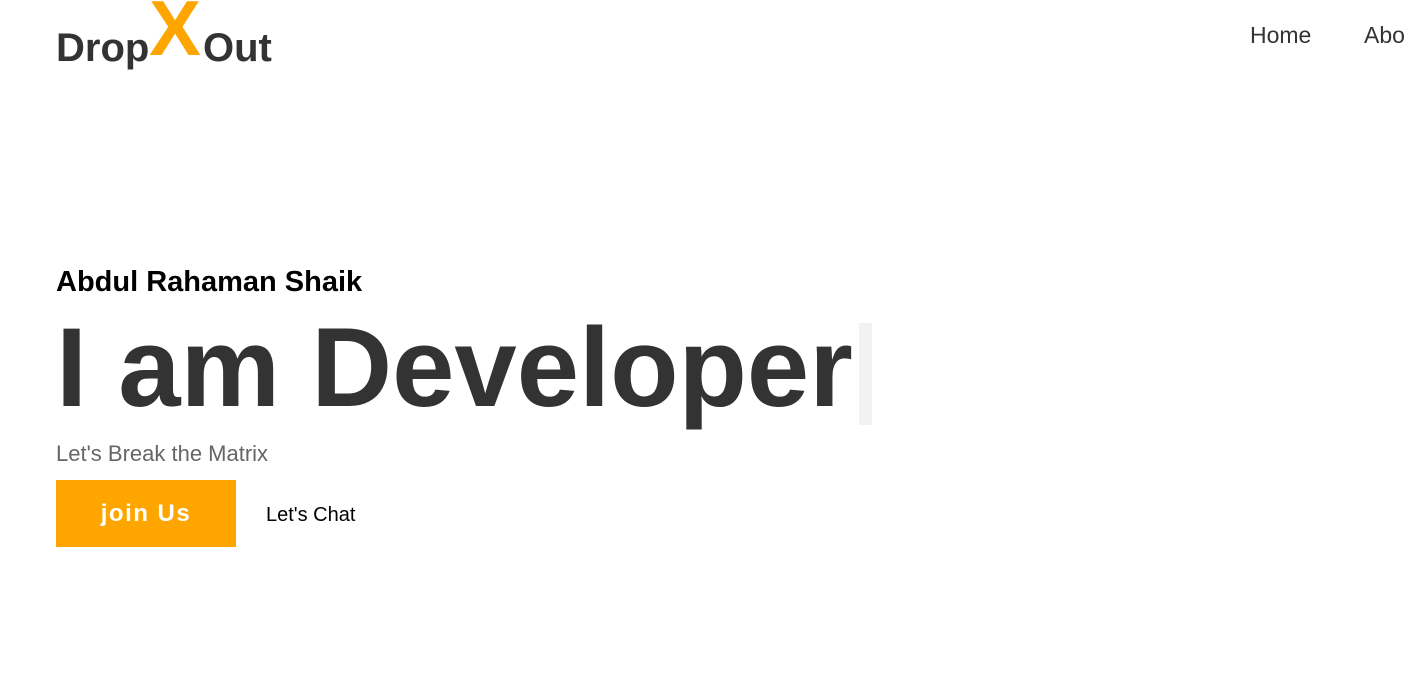 Image resolution: width=1407 pixels, height=680 pixels. I want to click on hero-title: I am Developer, so click(454, 367).